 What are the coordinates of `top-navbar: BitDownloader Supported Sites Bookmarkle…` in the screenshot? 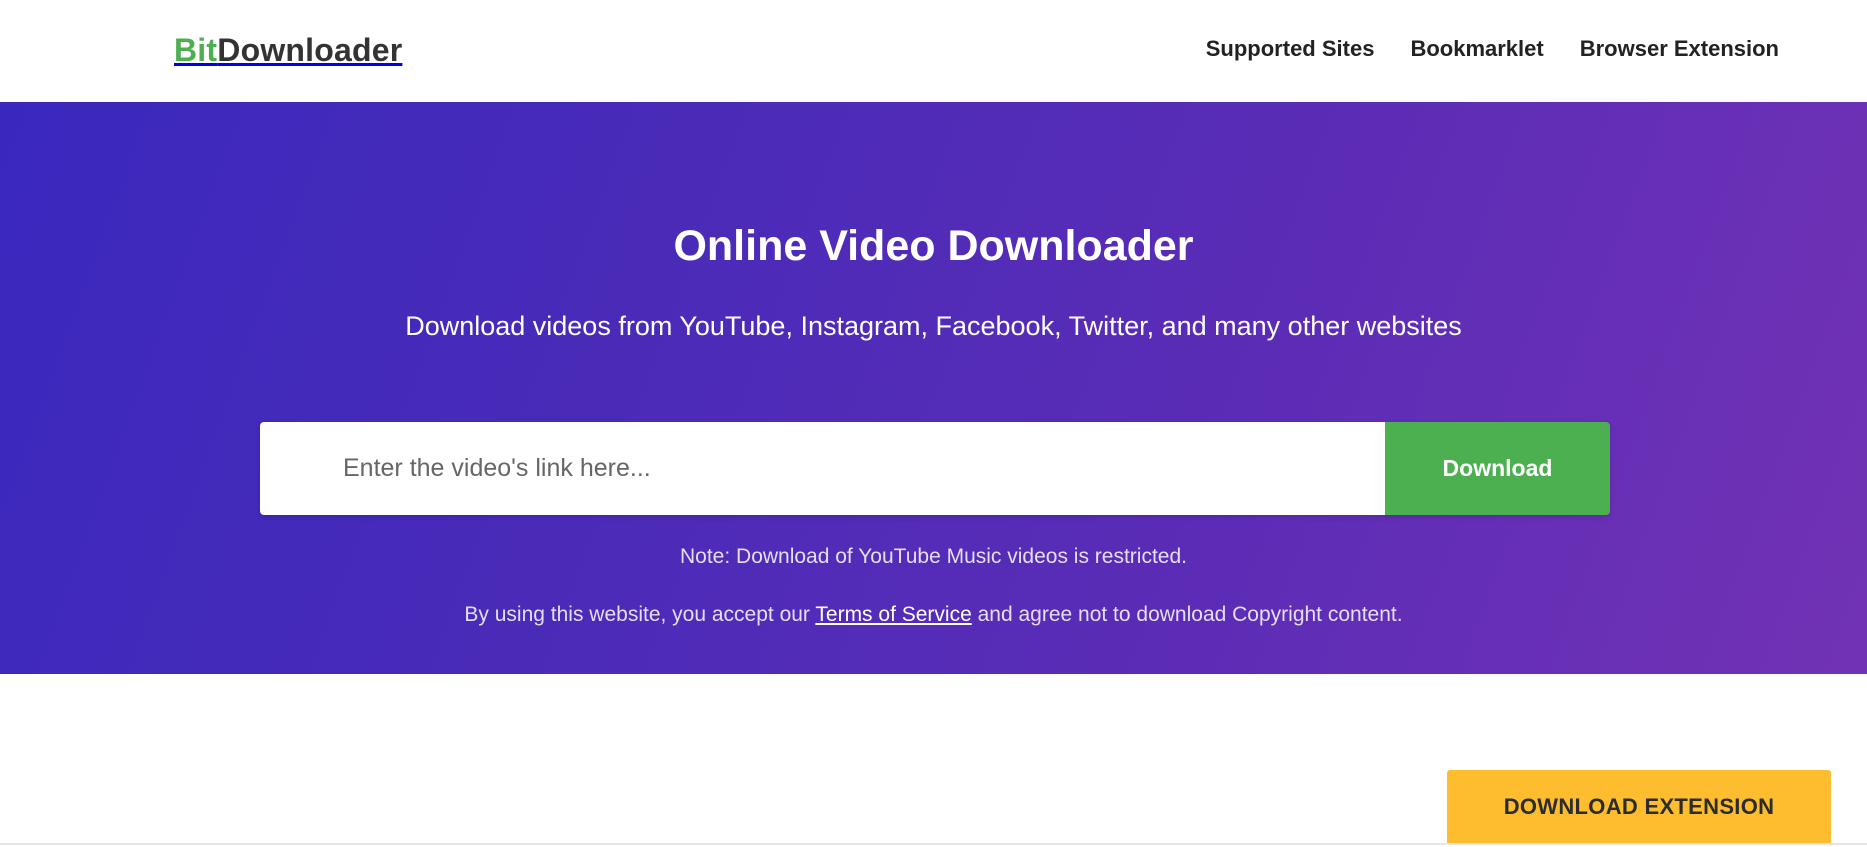 It's located at (933, 51).